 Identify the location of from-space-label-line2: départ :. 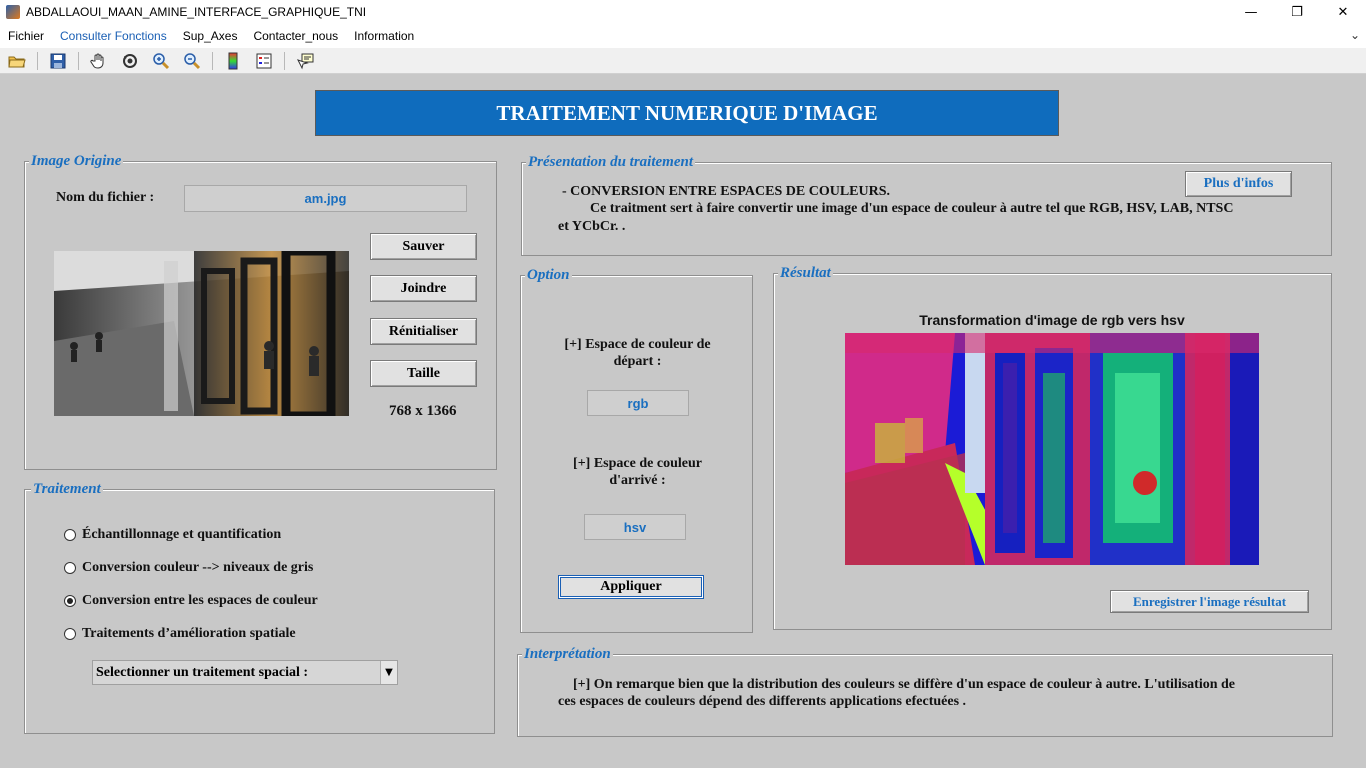
(637, 361).